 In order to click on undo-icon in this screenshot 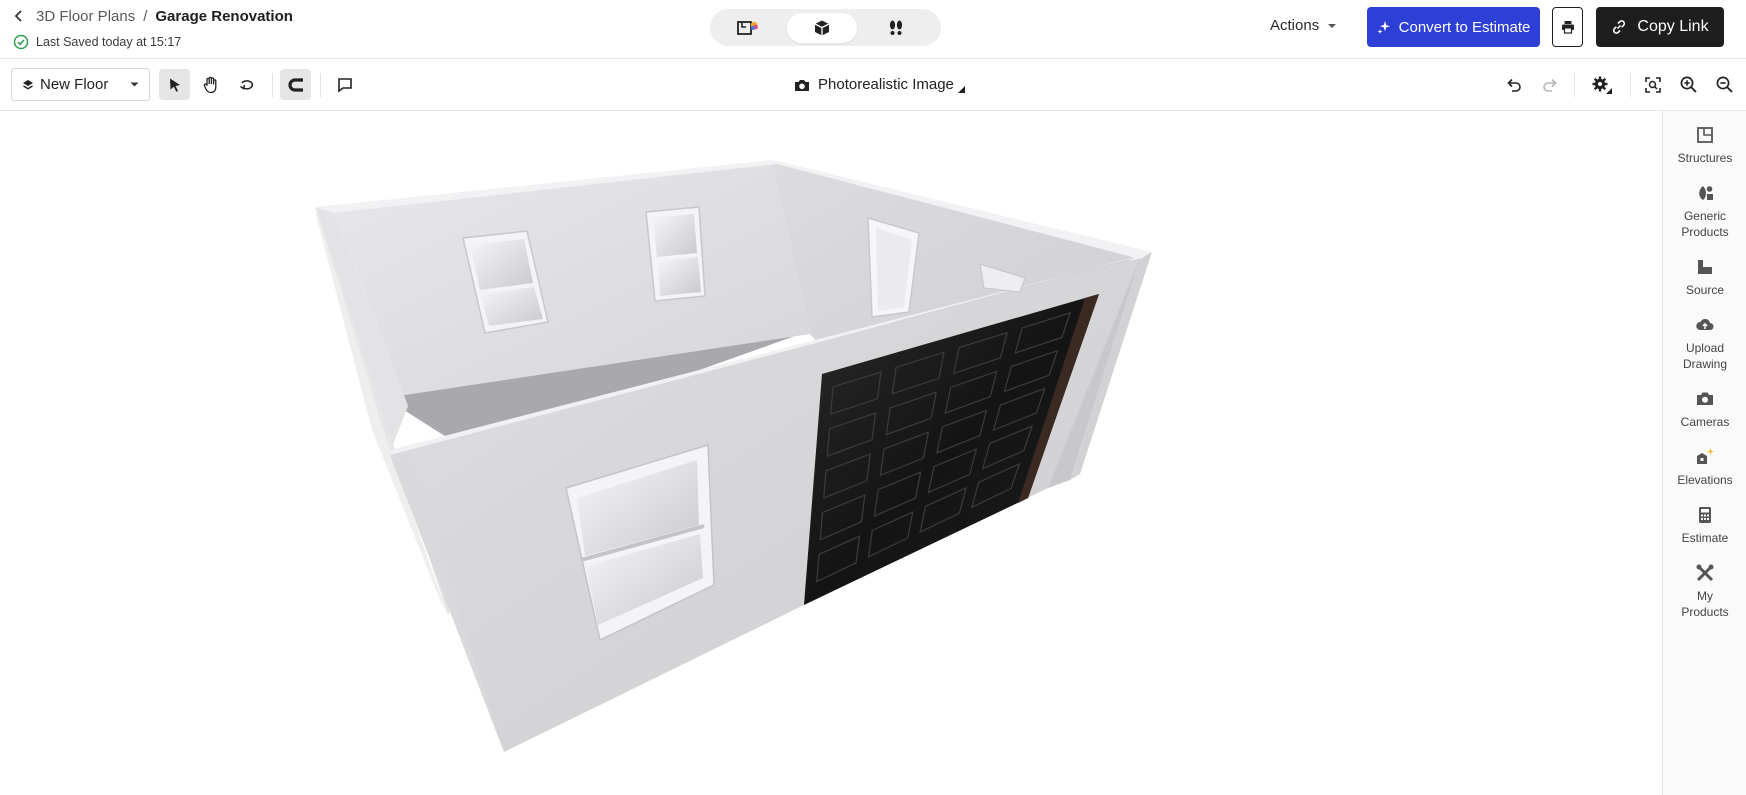, I will do `click(1513, 85)`.